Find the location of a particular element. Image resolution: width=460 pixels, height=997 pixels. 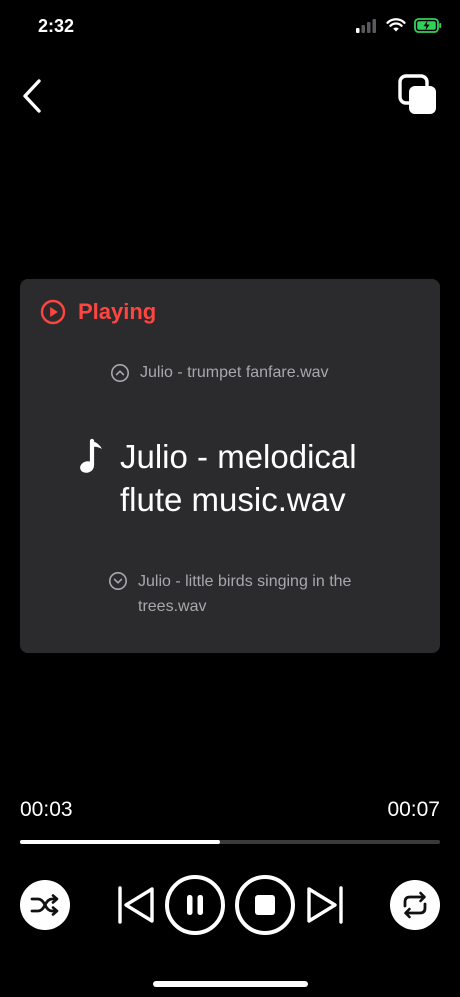

skip-forward-button is located at coordinates (325, 905).